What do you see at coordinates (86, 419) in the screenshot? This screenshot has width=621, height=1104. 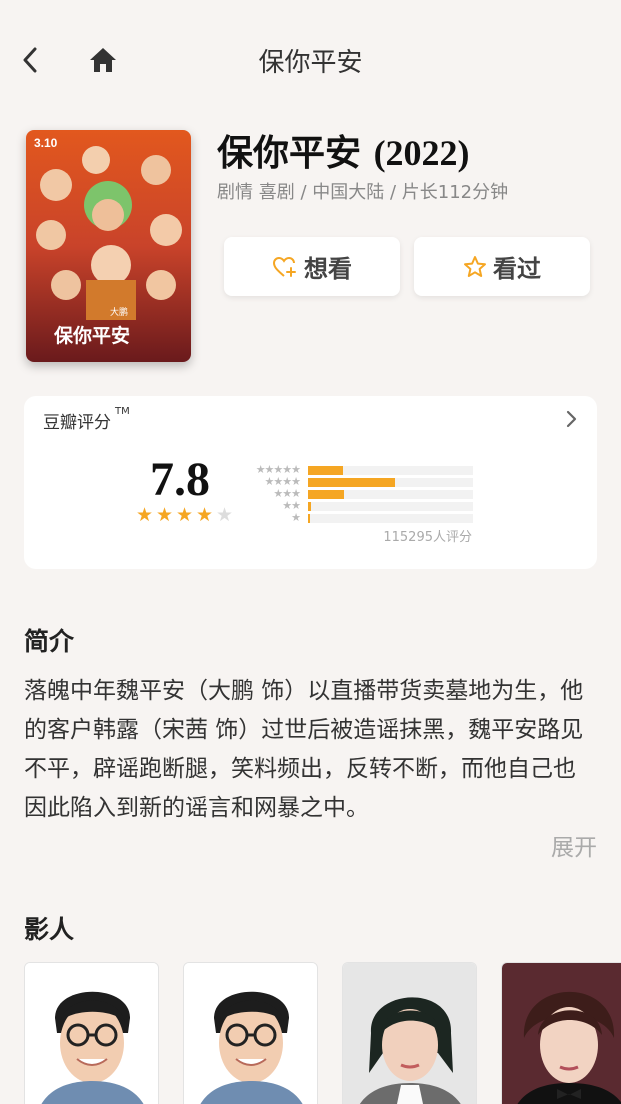 I see `rating-label: 豆瓣评分TM` at bounding box center [86, 419].